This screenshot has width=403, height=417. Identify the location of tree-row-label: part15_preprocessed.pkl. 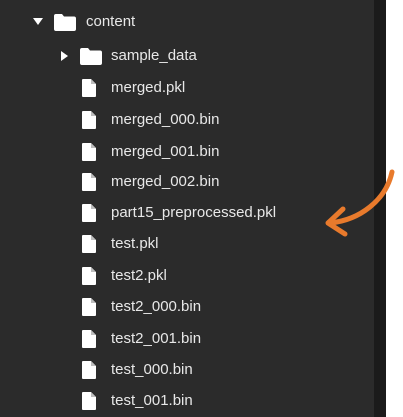
(194, 212).